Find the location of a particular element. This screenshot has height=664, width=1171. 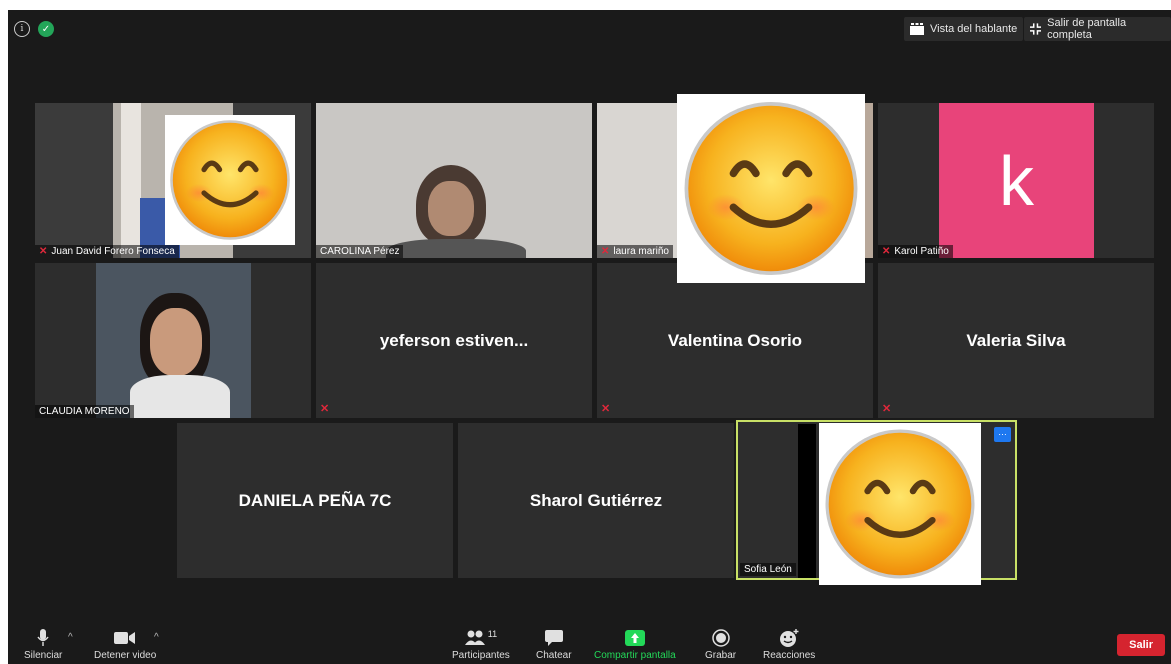

microphone-icon is located at coordinates (43, 638).